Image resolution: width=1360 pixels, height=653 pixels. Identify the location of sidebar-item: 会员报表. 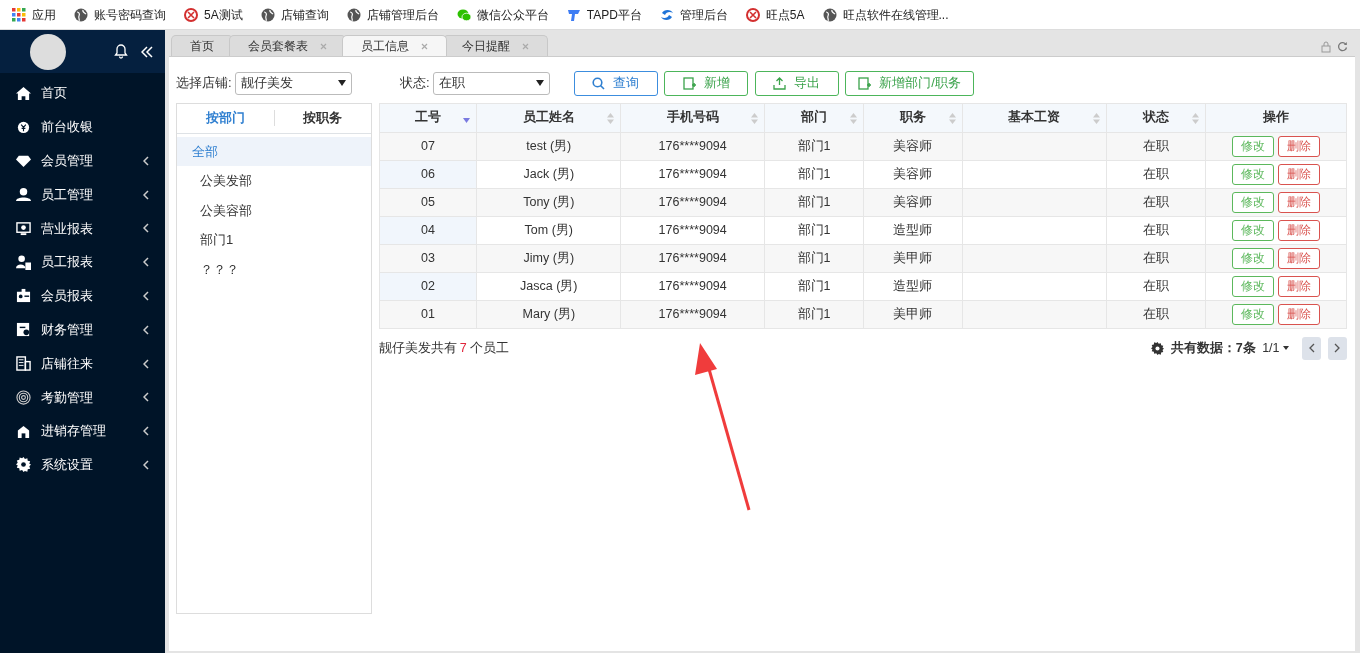
(82, 296).